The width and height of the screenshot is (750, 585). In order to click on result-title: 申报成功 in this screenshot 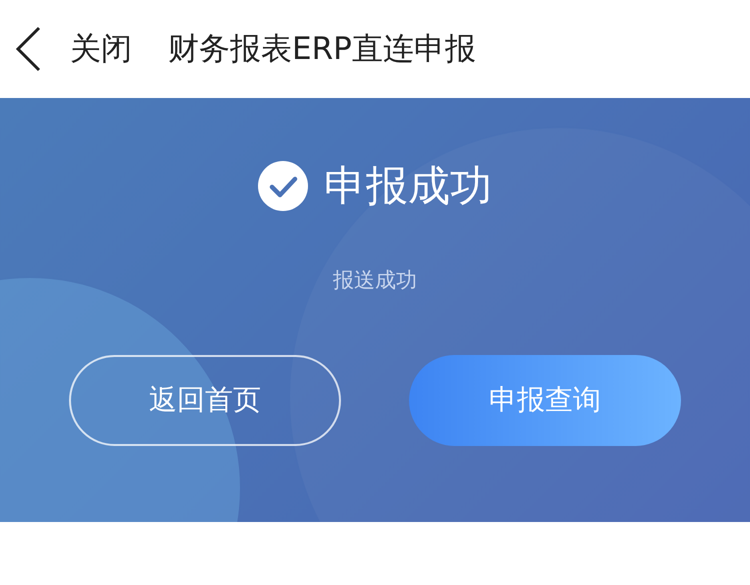, I will do `click(408, 186)`.